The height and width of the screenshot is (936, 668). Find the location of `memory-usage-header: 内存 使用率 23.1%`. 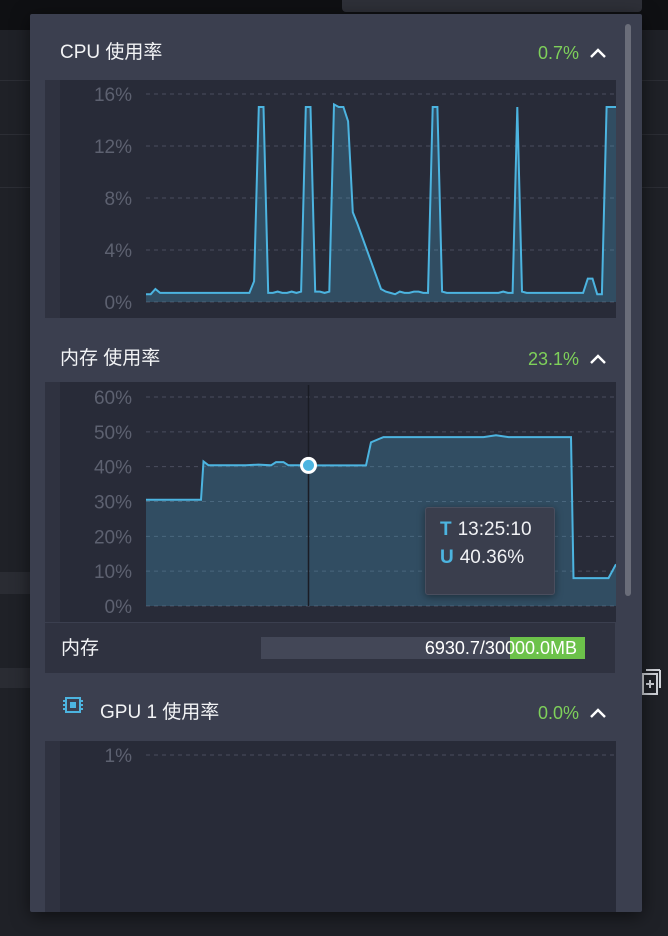

memory-usage-header: 内存 使用率 23.1% is located at coordinates (330, 350).